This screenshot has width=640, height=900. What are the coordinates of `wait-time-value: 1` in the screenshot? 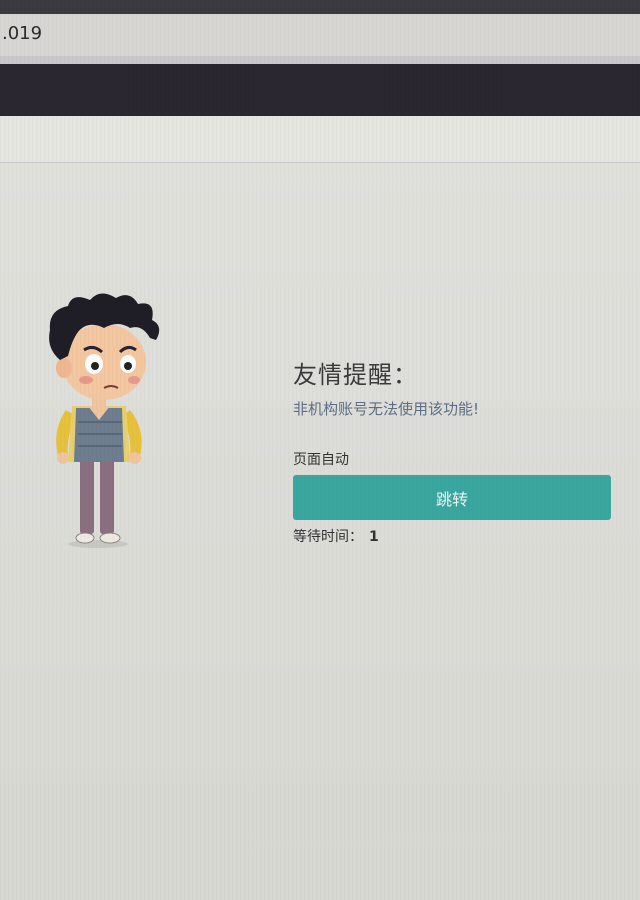 It's located at (374, 537).